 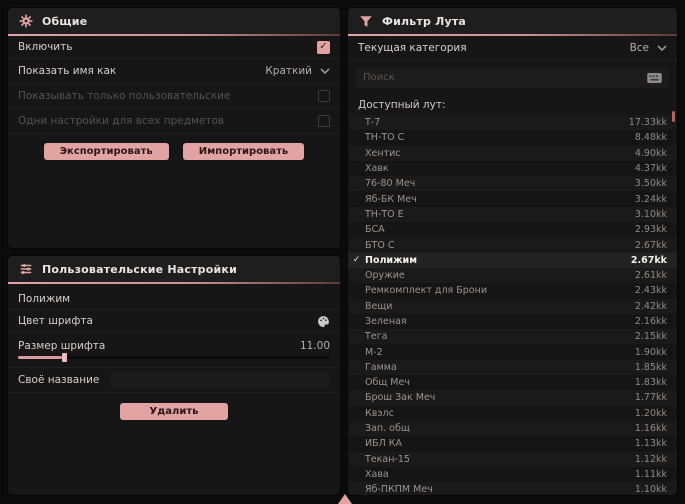 I want to click on show-name-as-dropdown: Краткий, so click(x=297, y=71).